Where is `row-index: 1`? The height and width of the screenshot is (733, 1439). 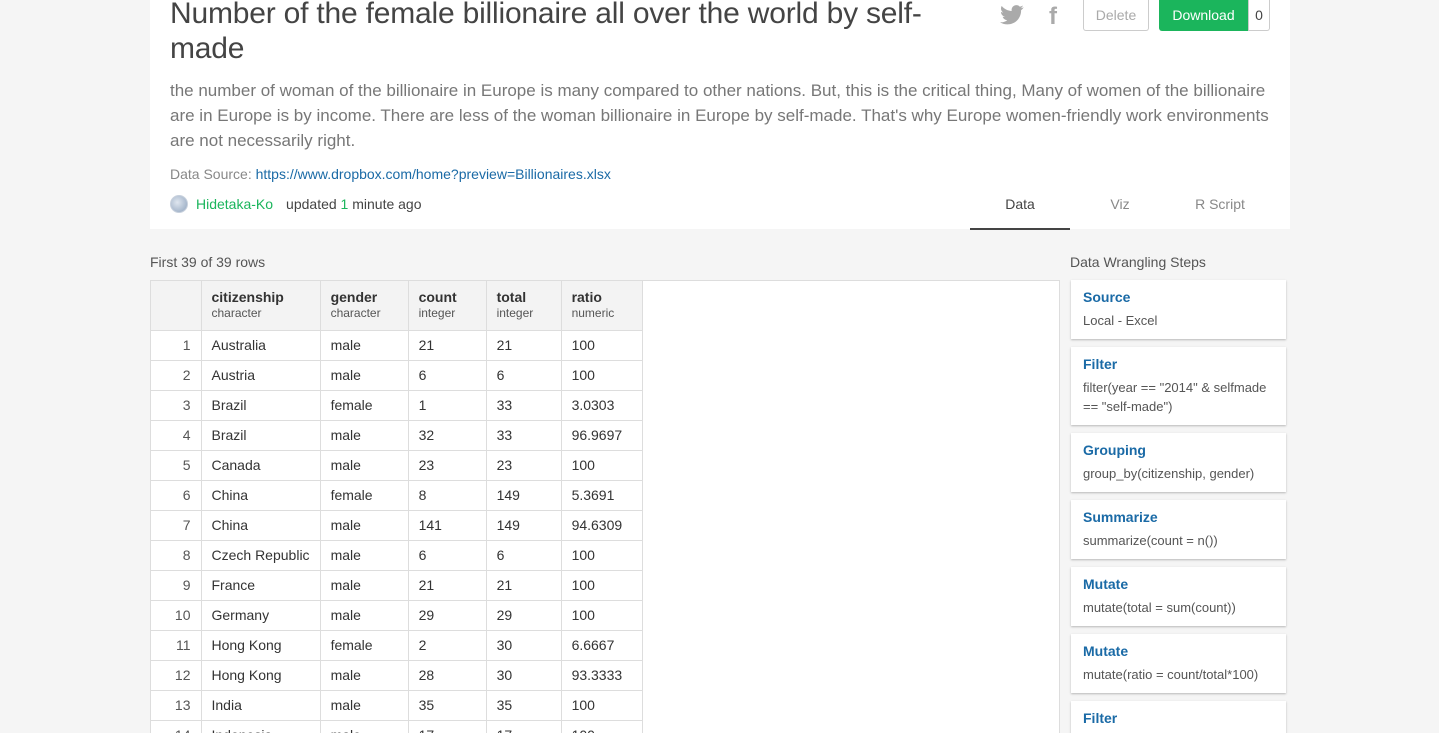
row-index: 1 is located at coordinates (176, 345).